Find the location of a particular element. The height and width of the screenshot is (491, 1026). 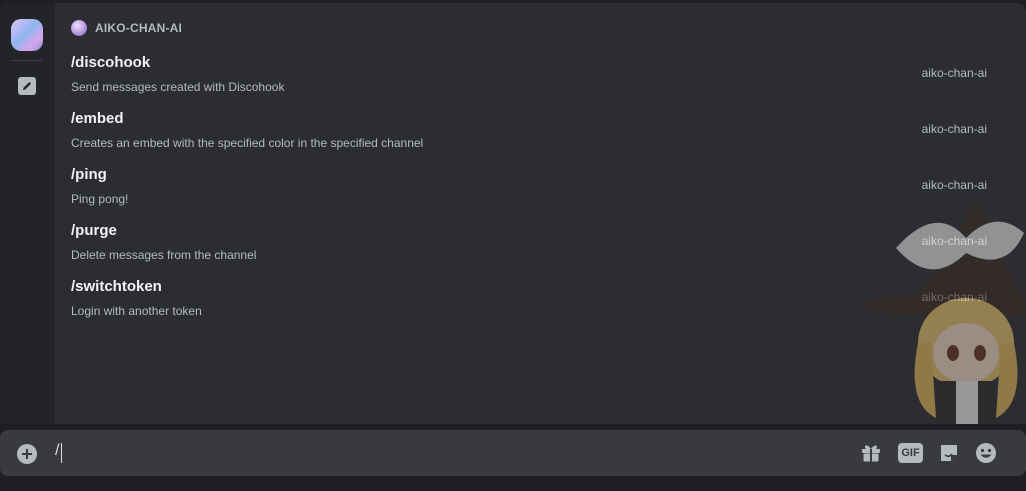

gift-icon is located at coordinates (871, 453).